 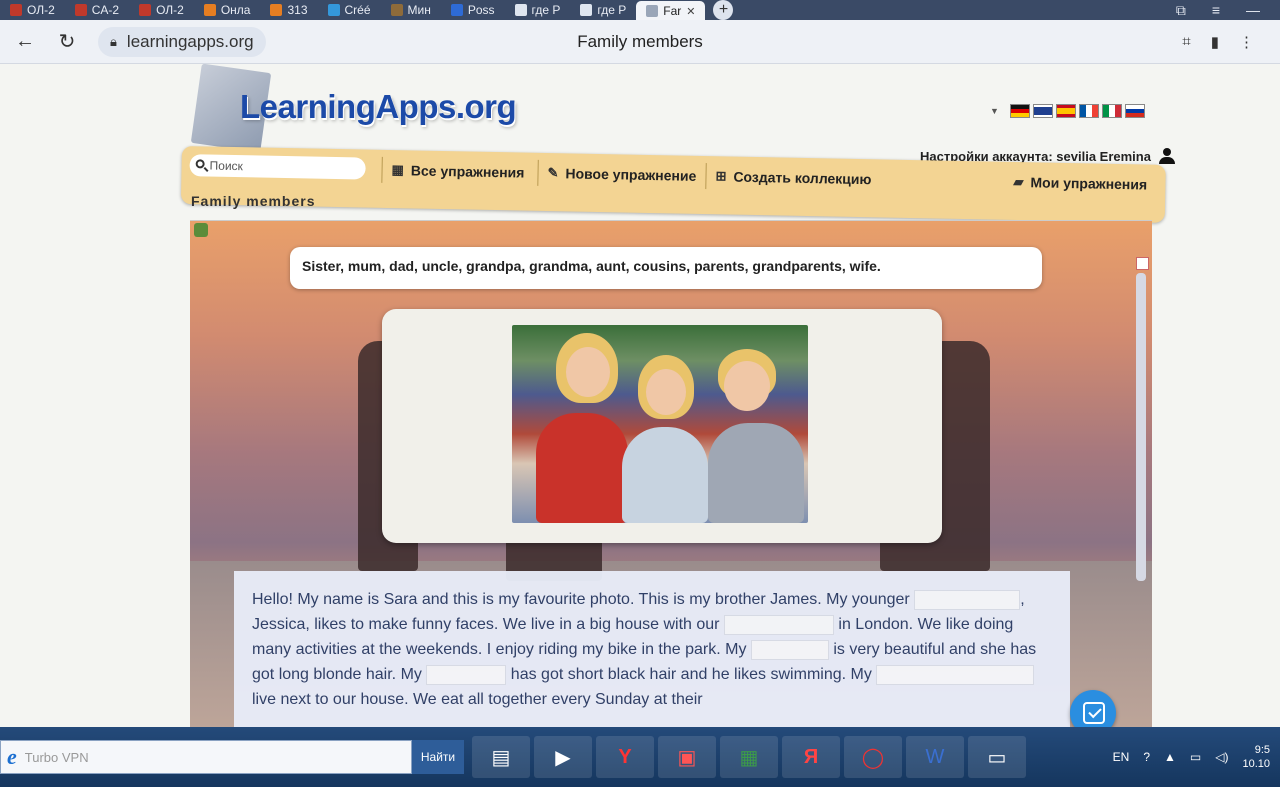 What do you see at coordinates (25, 41) in the screenshot?
I see `back-arrow-icon: ←` at bounding box center [25, 41].